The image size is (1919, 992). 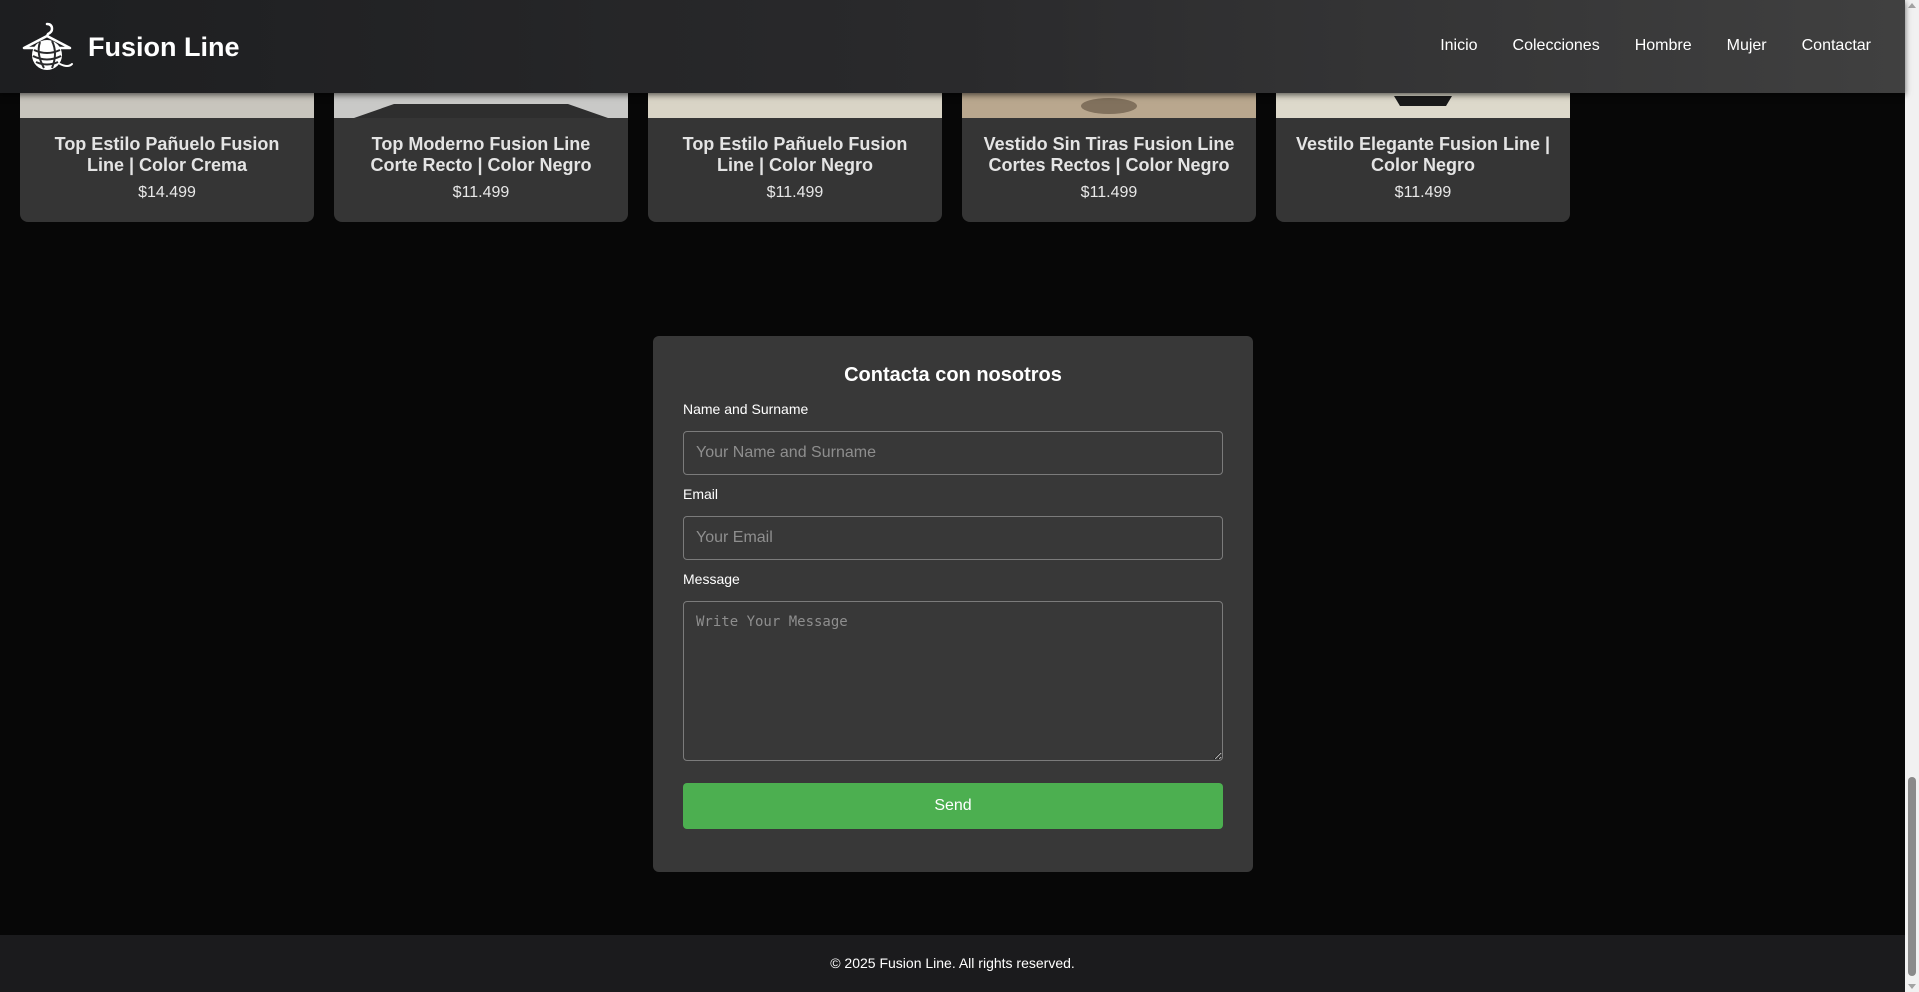 I want to click on site-footer: © 2025 Fusion Line. All rights reserved., so click(x=952, y=963).